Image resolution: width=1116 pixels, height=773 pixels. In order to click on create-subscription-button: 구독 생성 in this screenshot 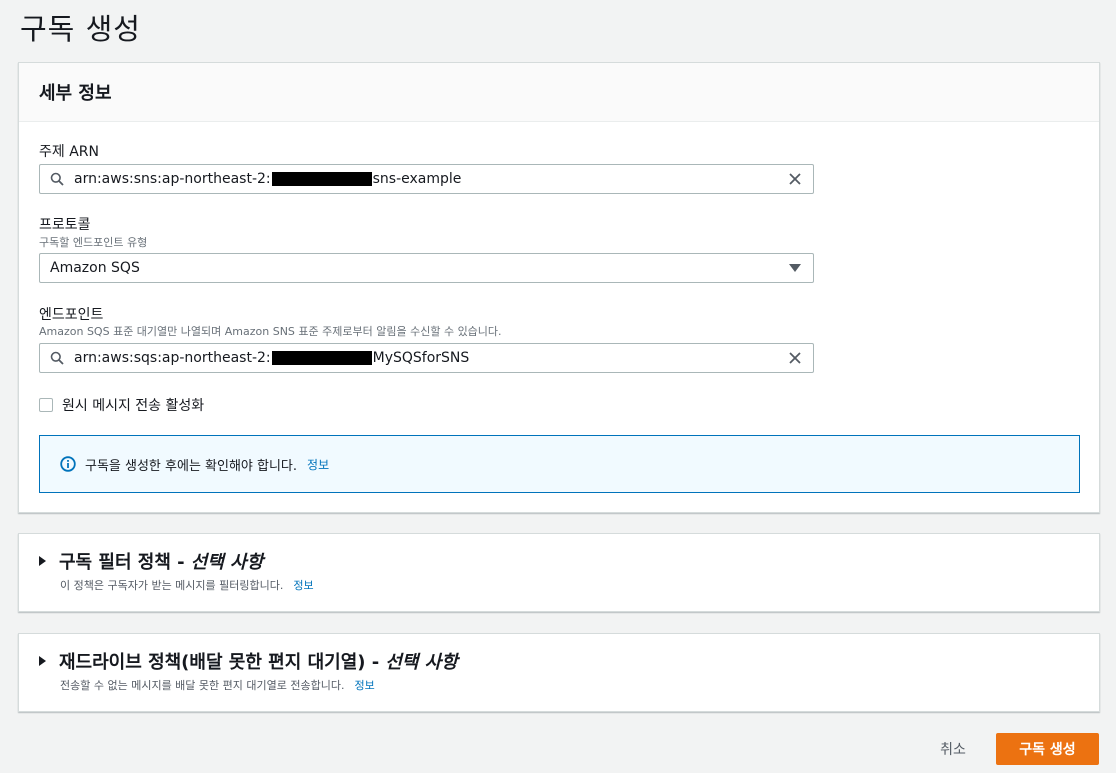, I will do `click(1047, 749)`.